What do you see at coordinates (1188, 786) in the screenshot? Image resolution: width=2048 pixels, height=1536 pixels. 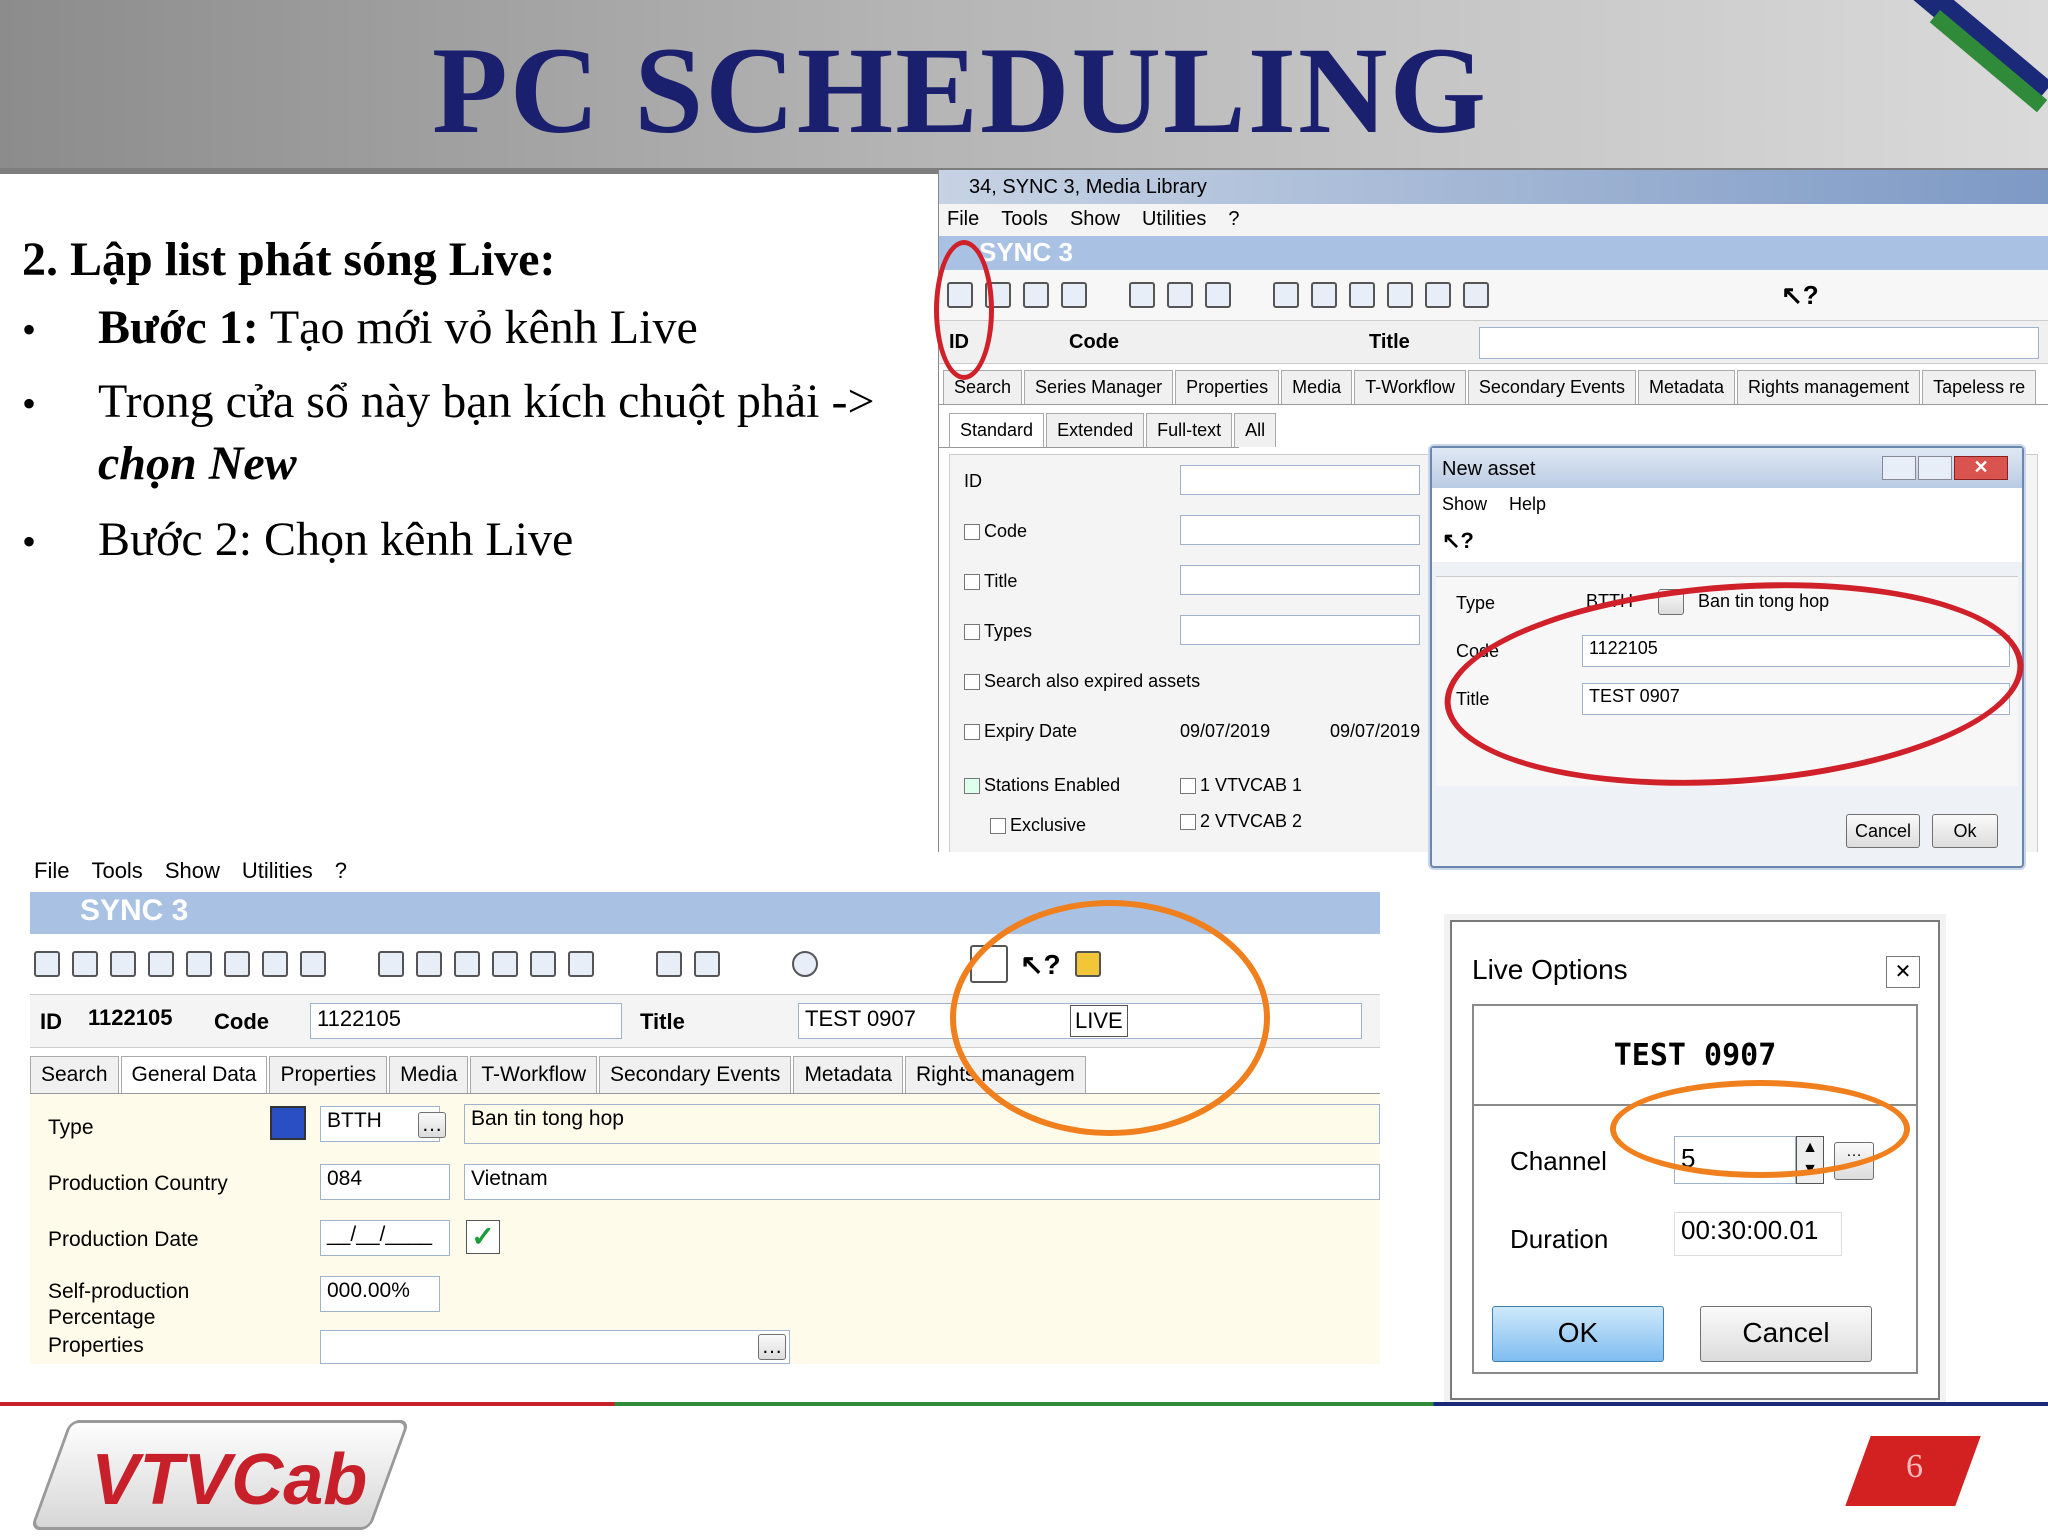 I see `station-1-checkbox` at bounding box center [1188, 786].